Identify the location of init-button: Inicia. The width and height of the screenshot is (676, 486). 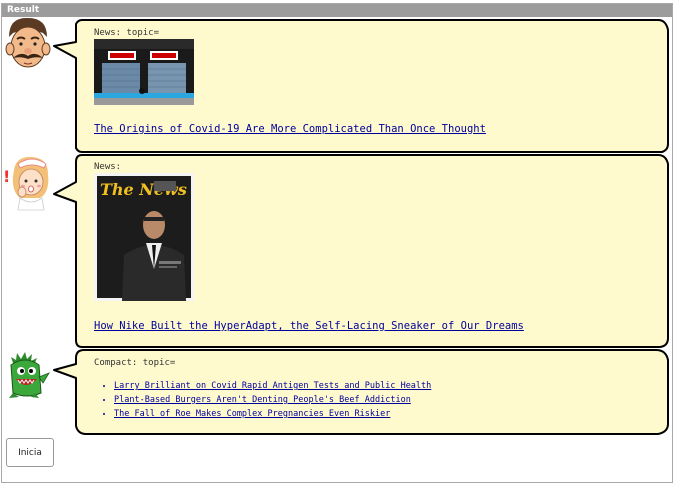
(30, 452).